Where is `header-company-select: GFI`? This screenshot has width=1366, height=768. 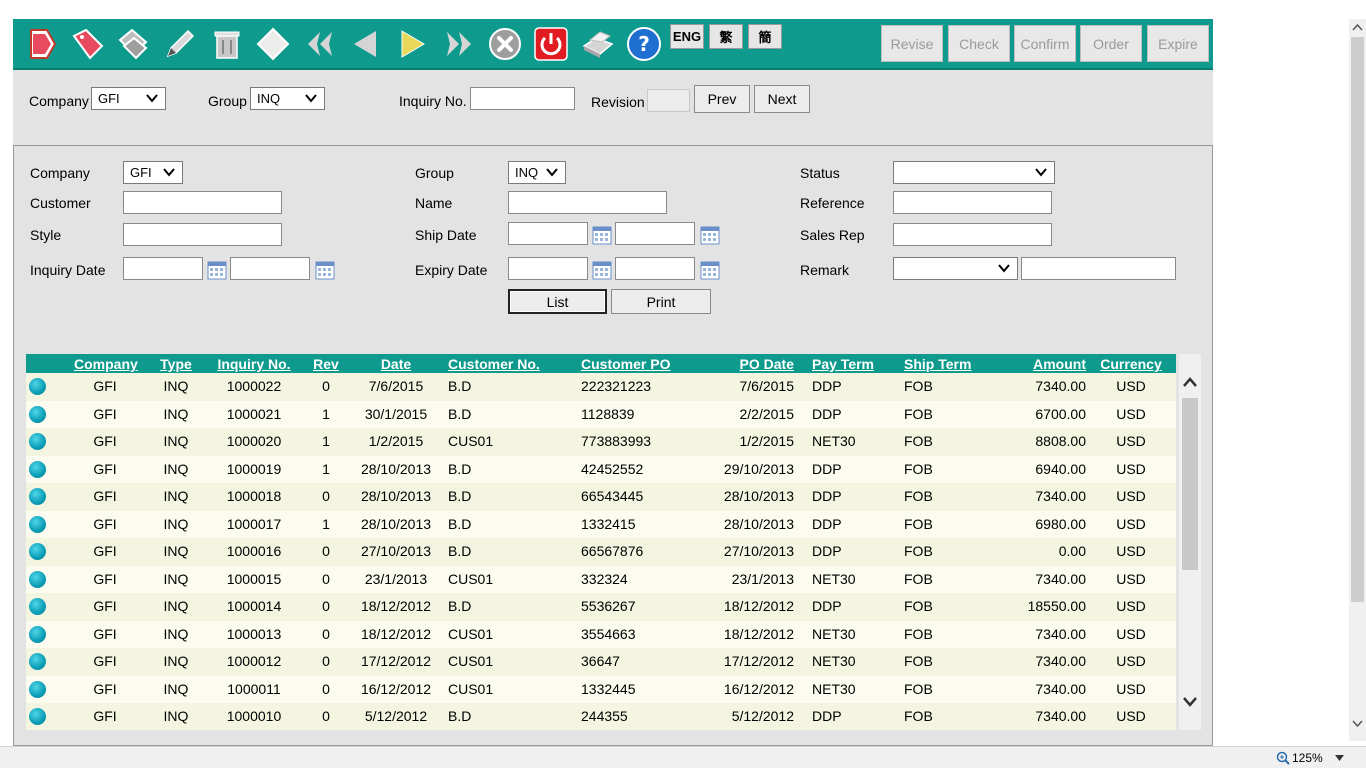 header-company-select: GFI is located at coordinates (128, 98).